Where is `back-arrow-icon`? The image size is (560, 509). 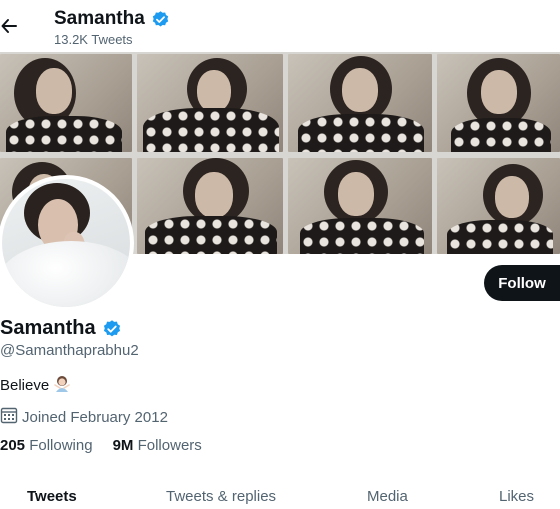 back-arrow-icon is located at coordinates (10, 26).